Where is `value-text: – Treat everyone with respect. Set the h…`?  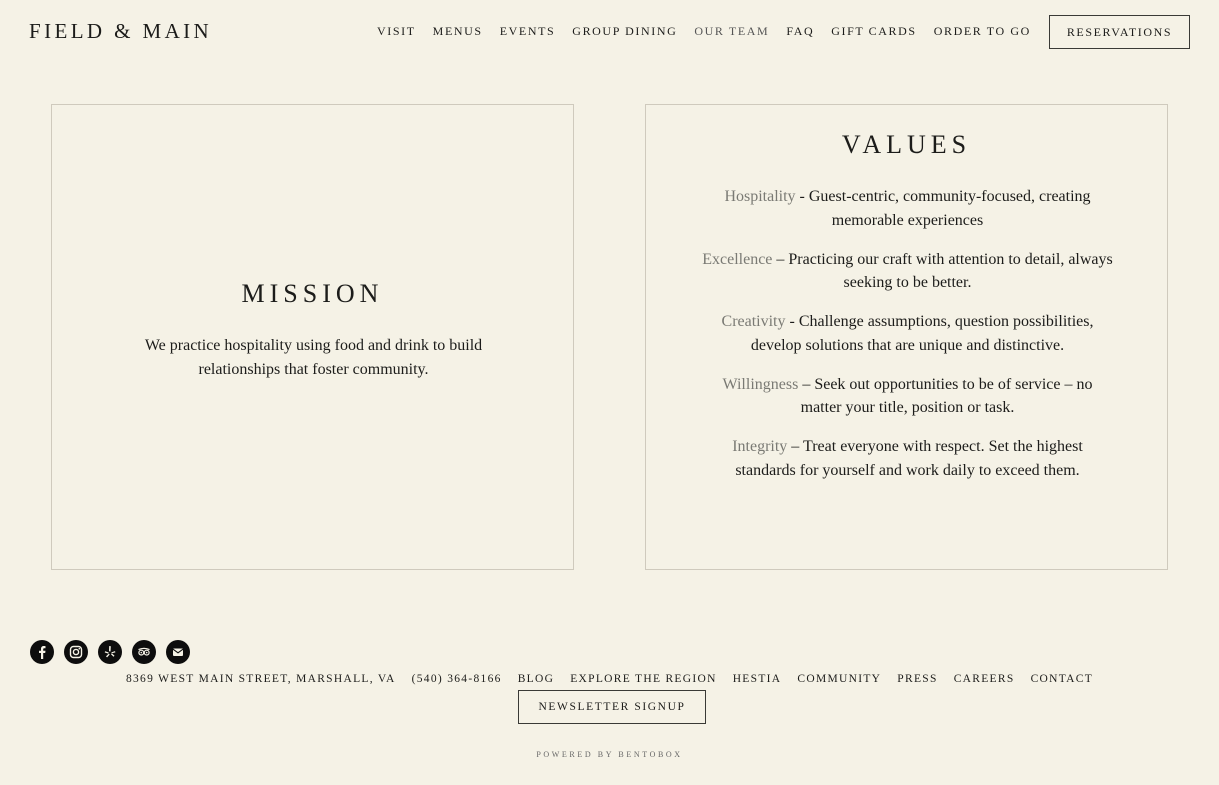 value-text: – Treat everyone with respect. Set the h… is located at coordinates (909, 458).